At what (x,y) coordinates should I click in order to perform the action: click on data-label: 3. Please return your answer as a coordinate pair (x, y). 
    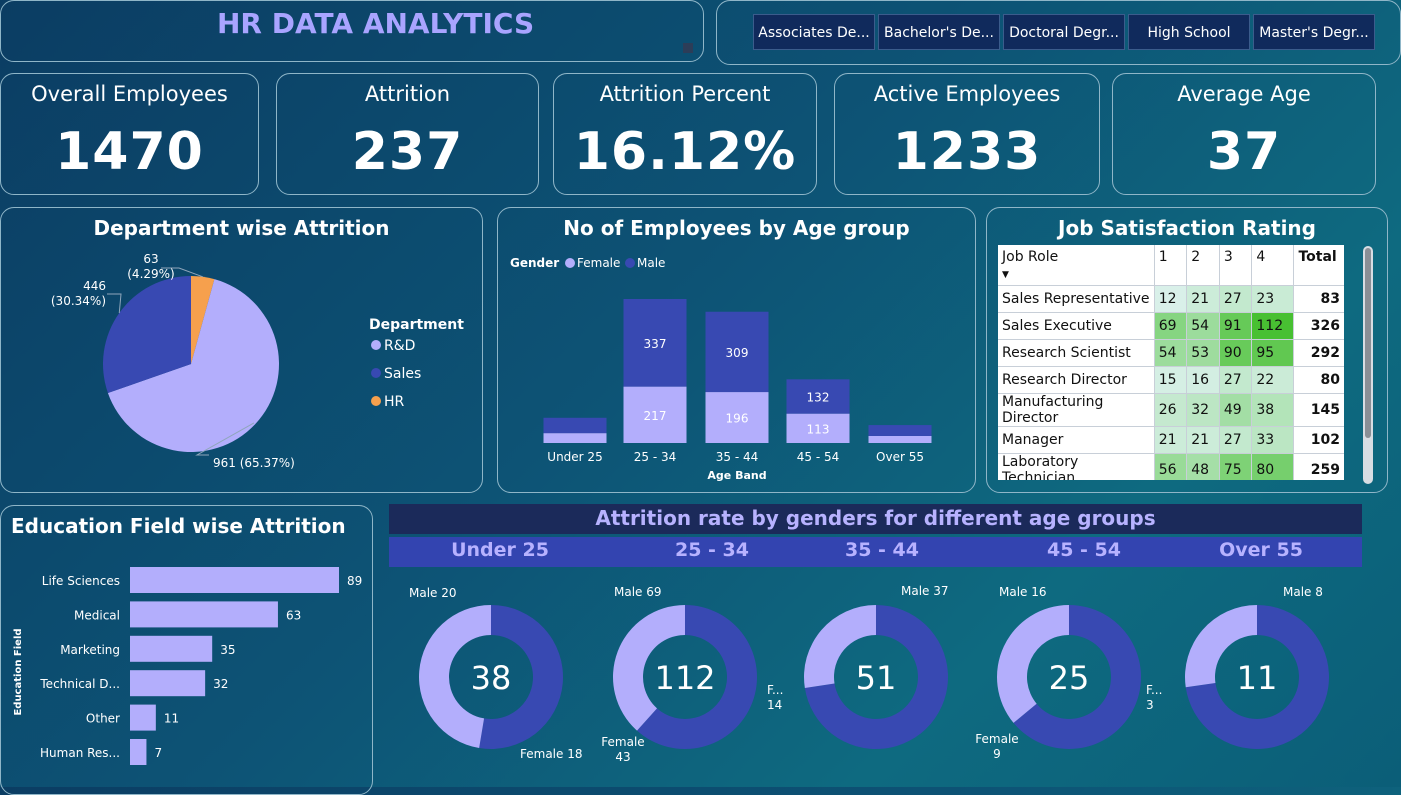
    Looking at the image, I should click on (1150, 705).